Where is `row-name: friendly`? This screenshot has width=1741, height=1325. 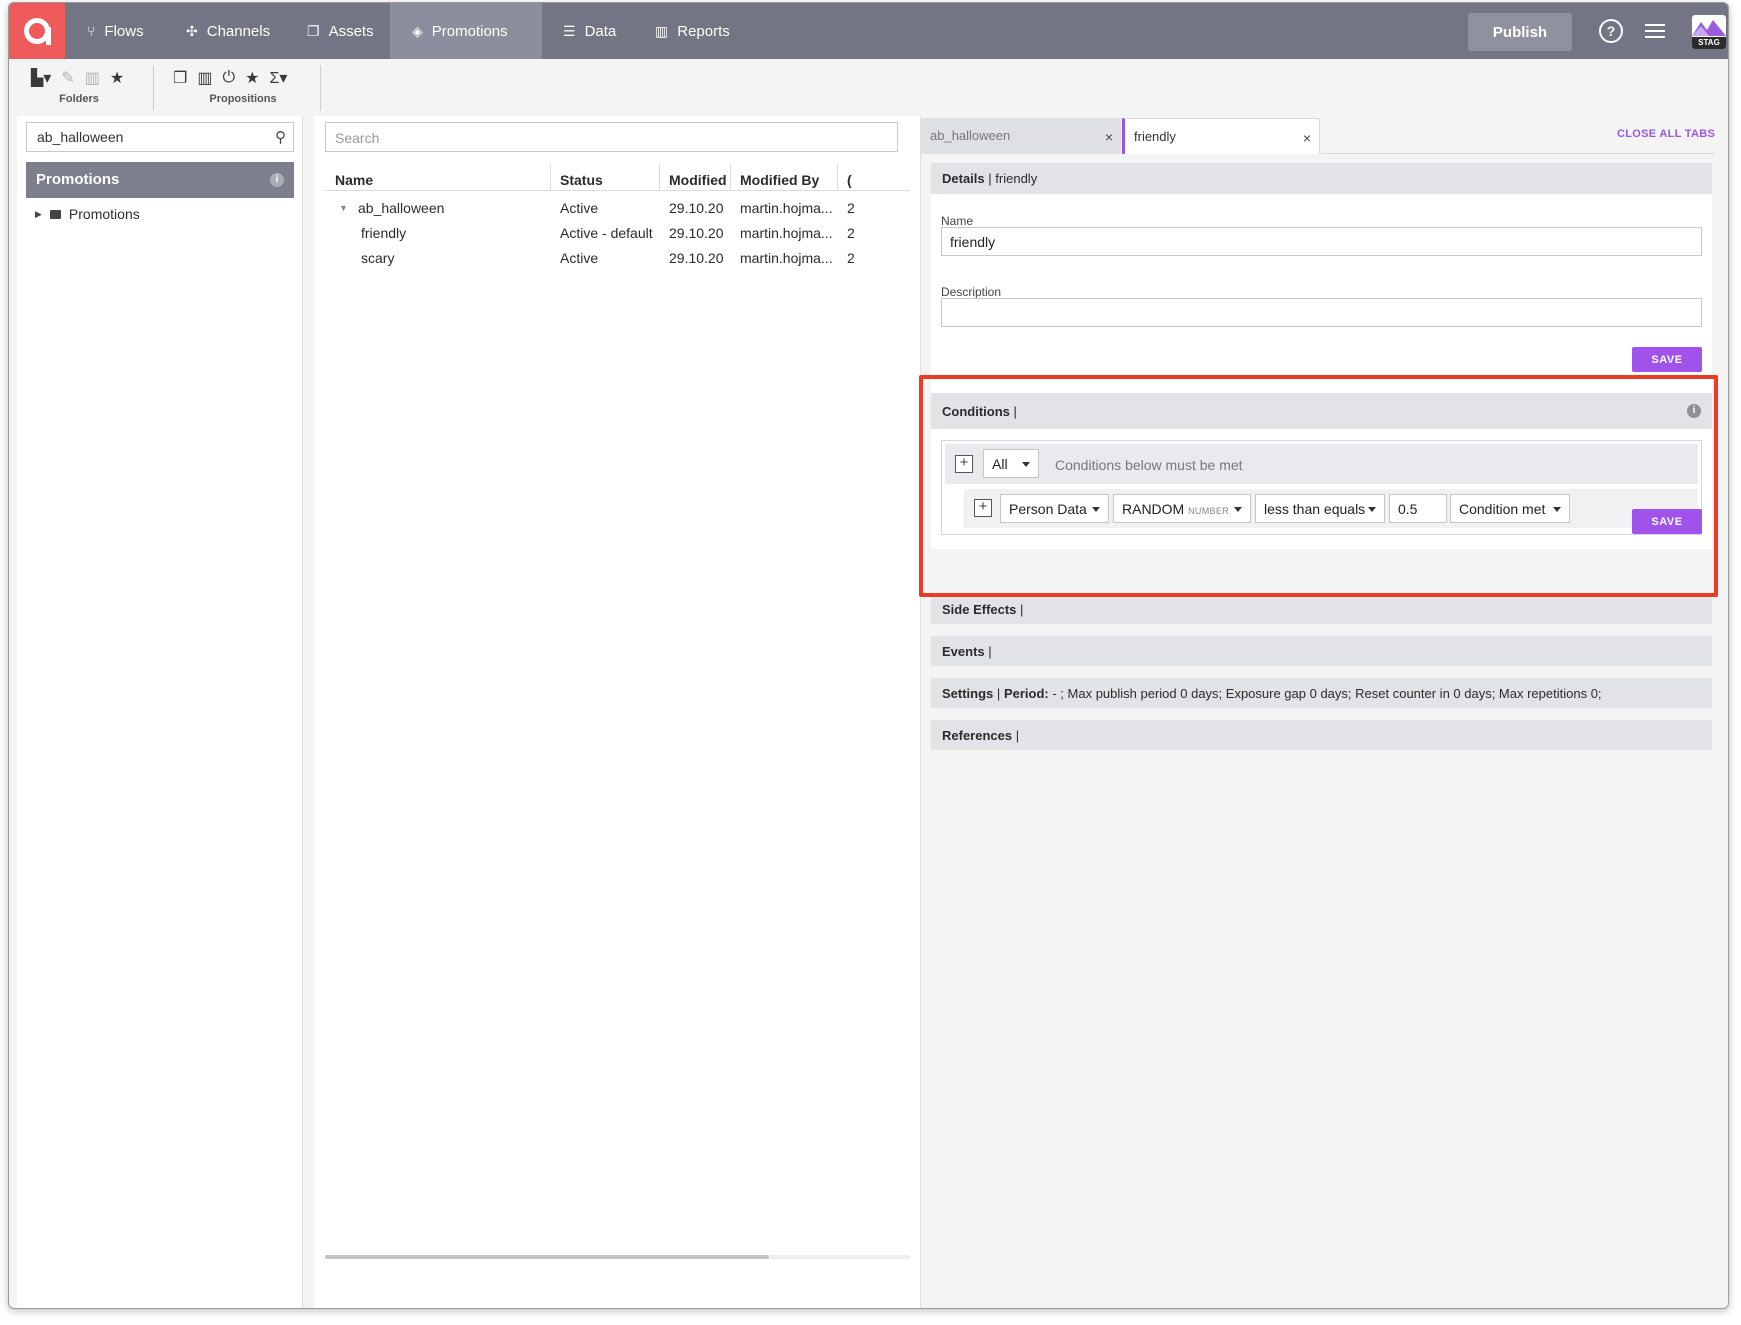
row-name: friendly is located at coordinates (384, 233).